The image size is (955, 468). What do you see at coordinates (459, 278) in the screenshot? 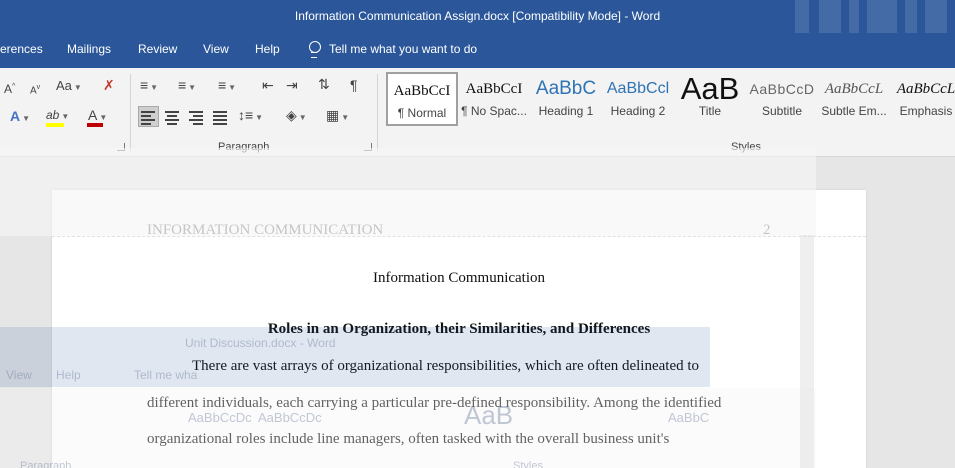
I see `document-title: Information Communication` at bounding box center [459, 278].